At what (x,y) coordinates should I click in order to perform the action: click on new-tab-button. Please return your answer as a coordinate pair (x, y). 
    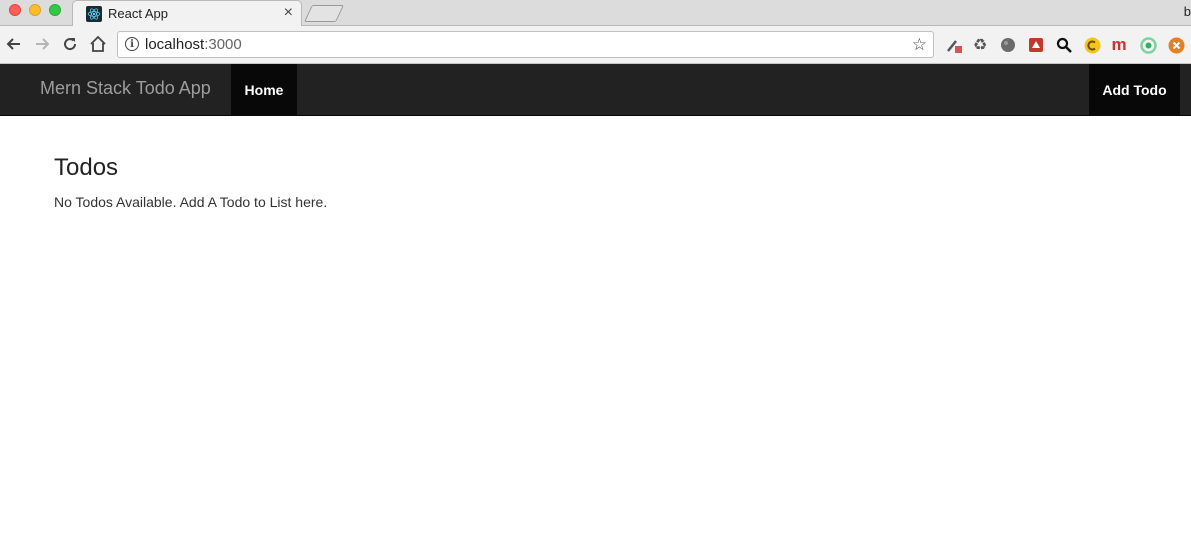
    Looking at the image, I should click on (324, 13).